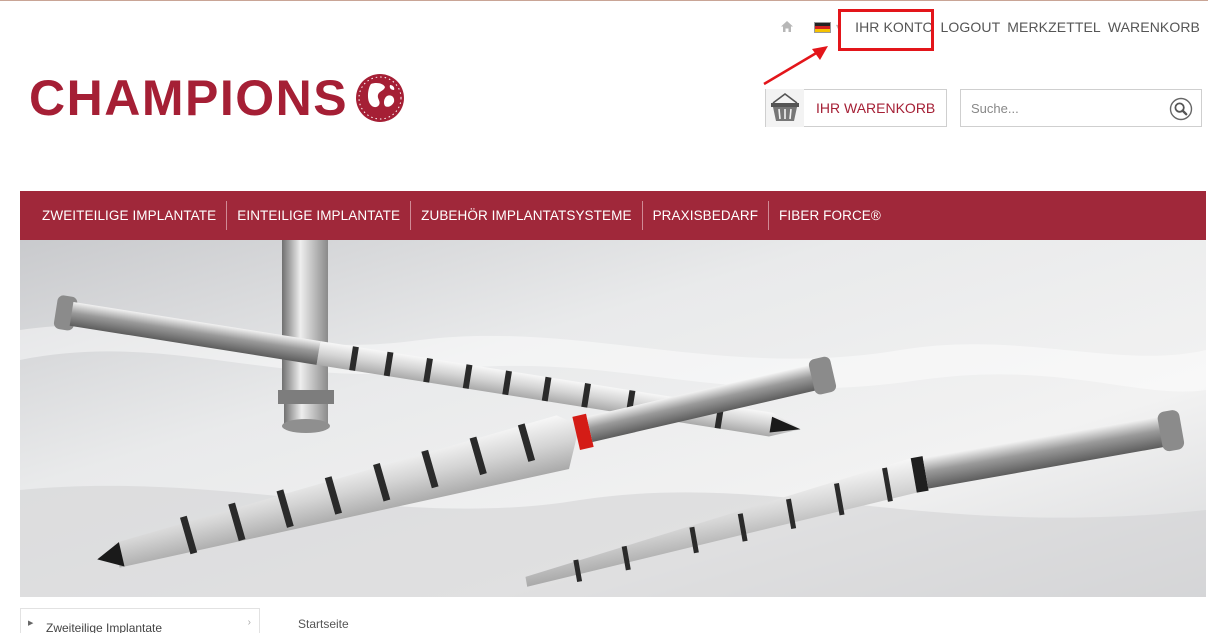  Describe the element at coordinates (134, 215) in the screenshot. I see `nav-item-zweiteilige-implantate: ZWEITEILIGE IMPLANTATE` at that location.